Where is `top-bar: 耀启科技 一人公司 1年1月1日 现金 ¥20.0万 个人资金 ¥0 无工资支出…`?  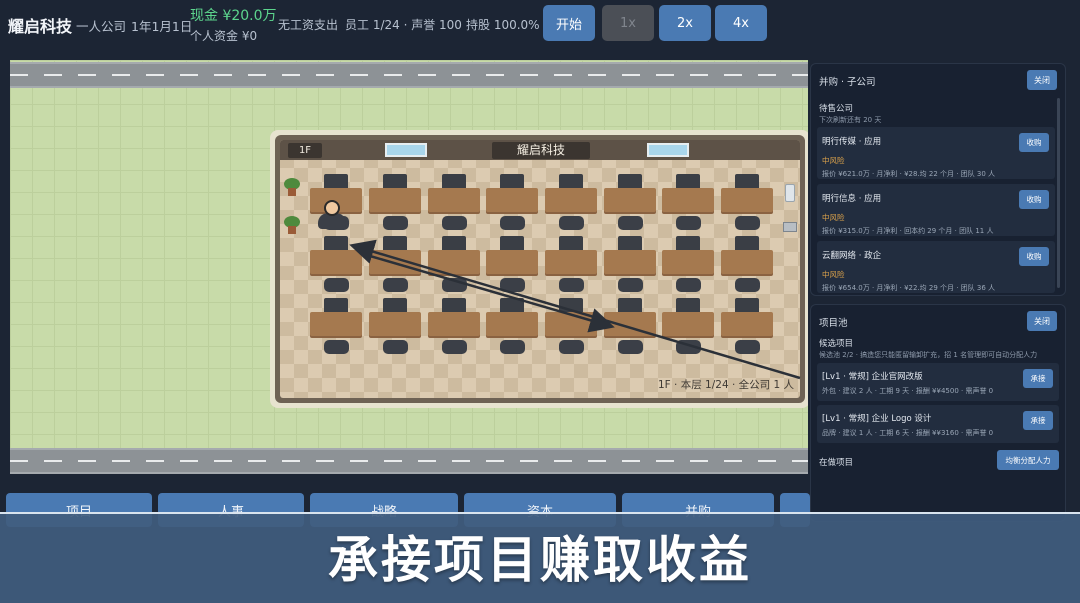 top-bar: 耀启科技 一人公司 1年1月1日 现金 ¥20.0万 个人资金 ¥0 无工资支出… is located at coordinates (540, 24).